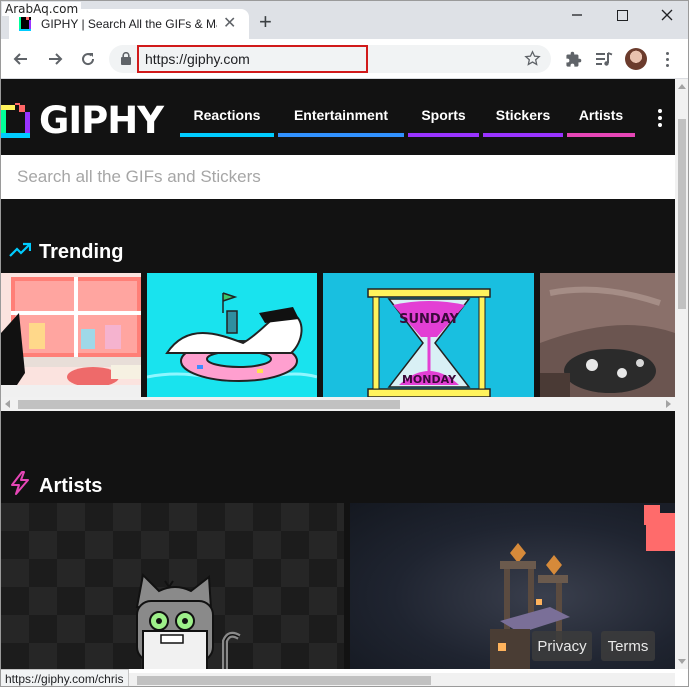 The width and height of the screenshot is (689, 687). Describe the element at coordinates (65, 677) in the screenshot. I see `status-bar-url: https://giphy.com/chris` at that location.